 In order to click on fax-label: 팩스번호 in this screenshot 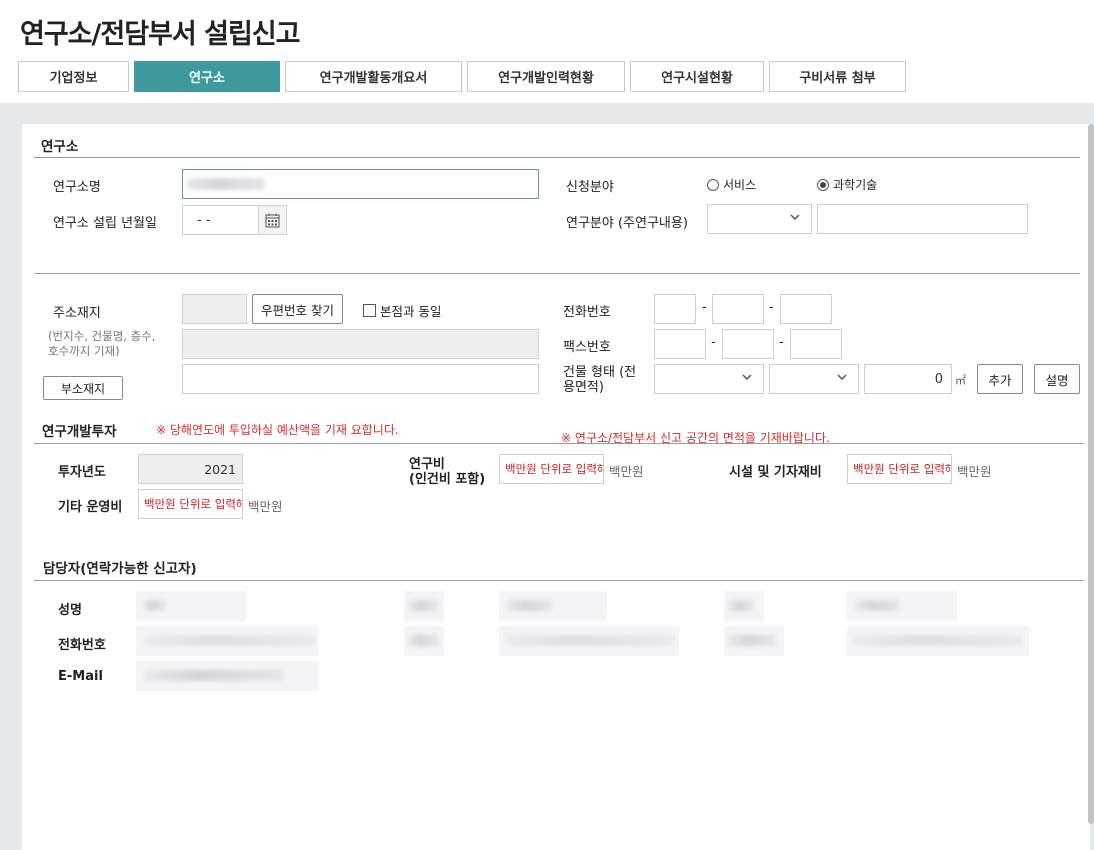, I will do `click(587, 347)`.